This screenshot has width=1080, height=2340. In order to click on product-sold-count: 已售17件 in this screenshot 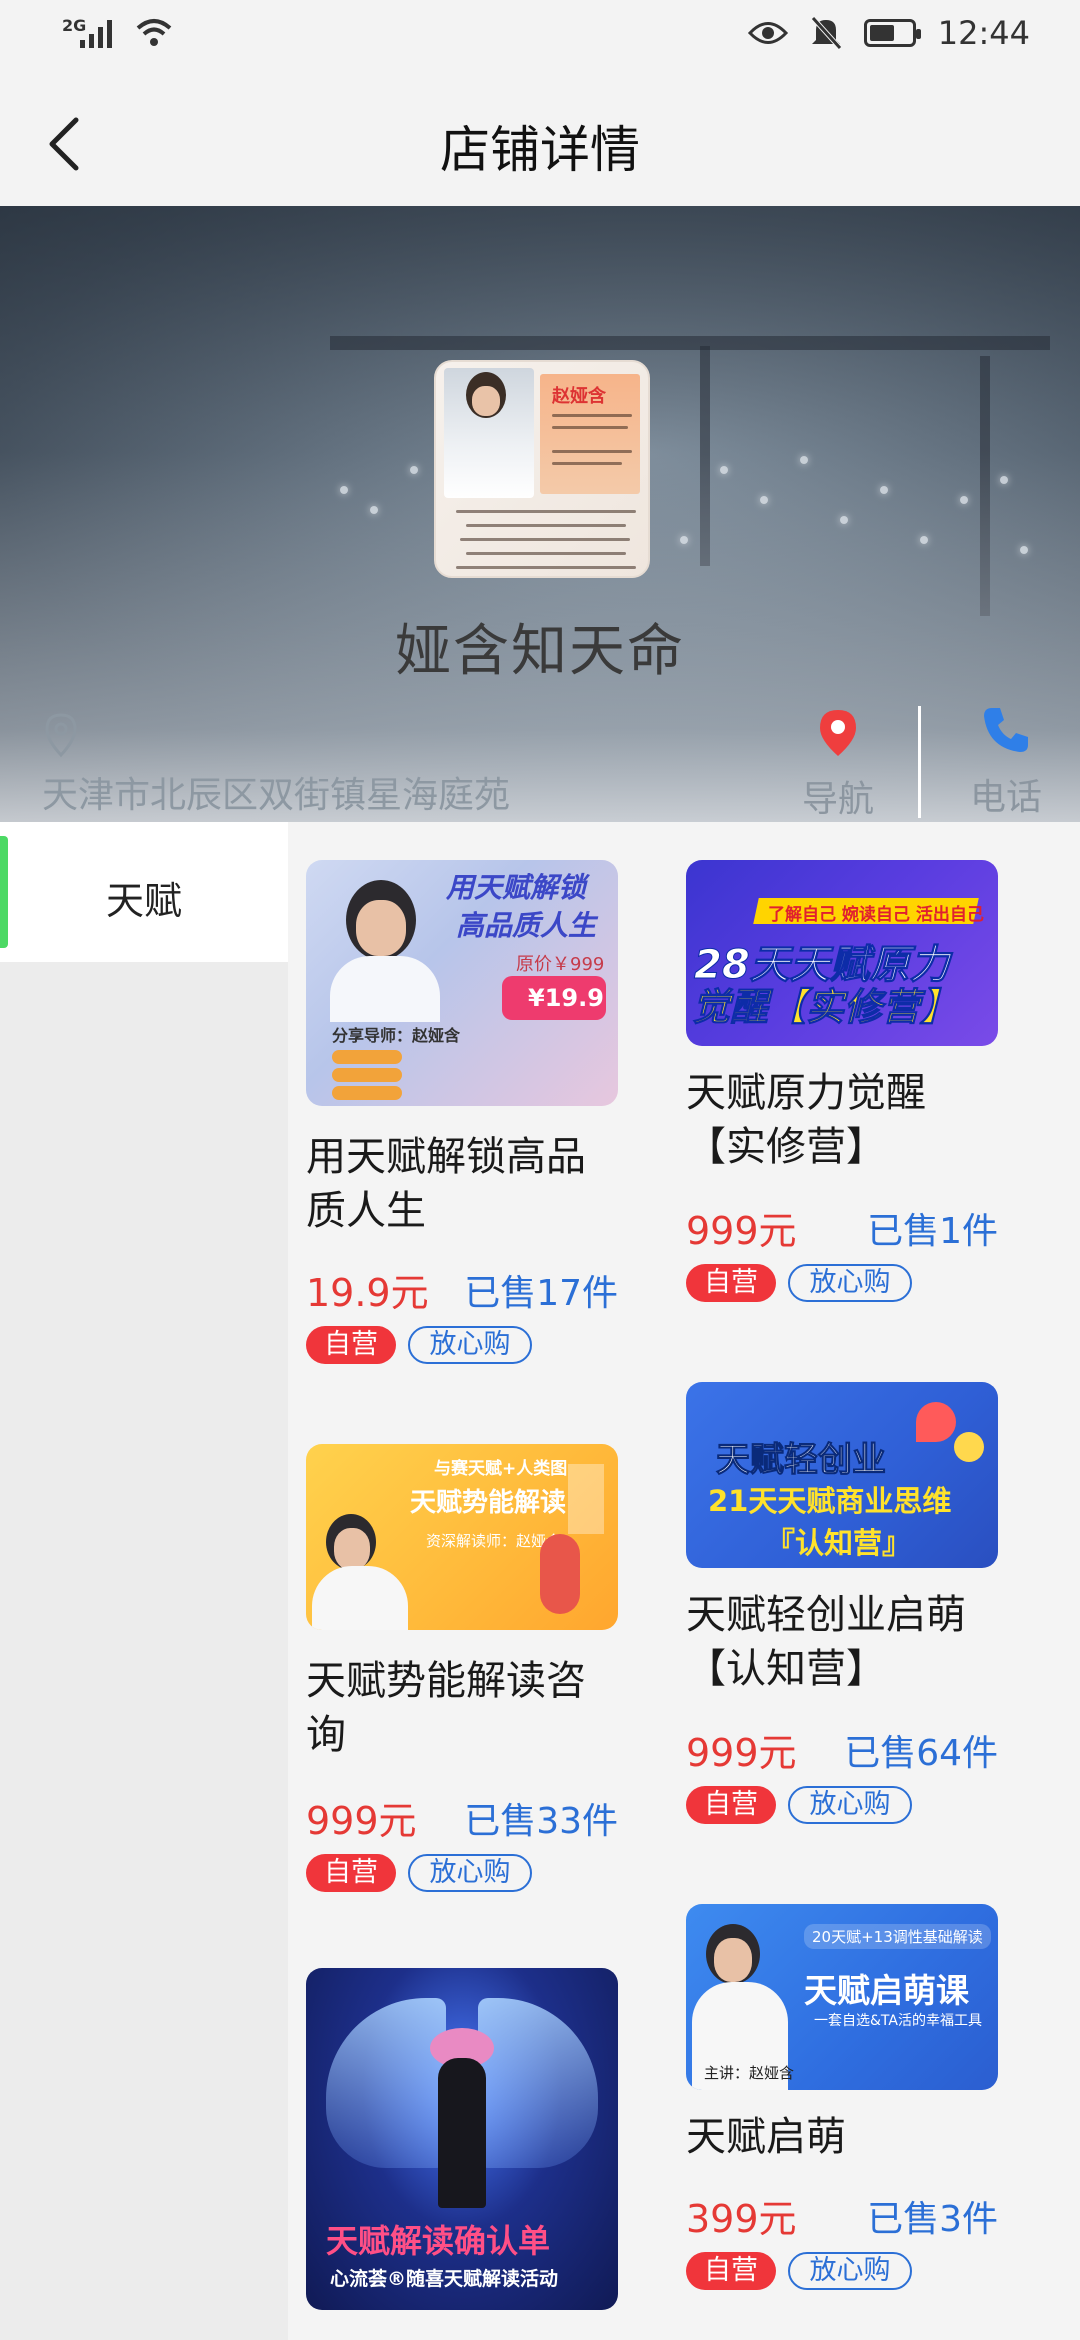, I will do `click(541, 1293)`.